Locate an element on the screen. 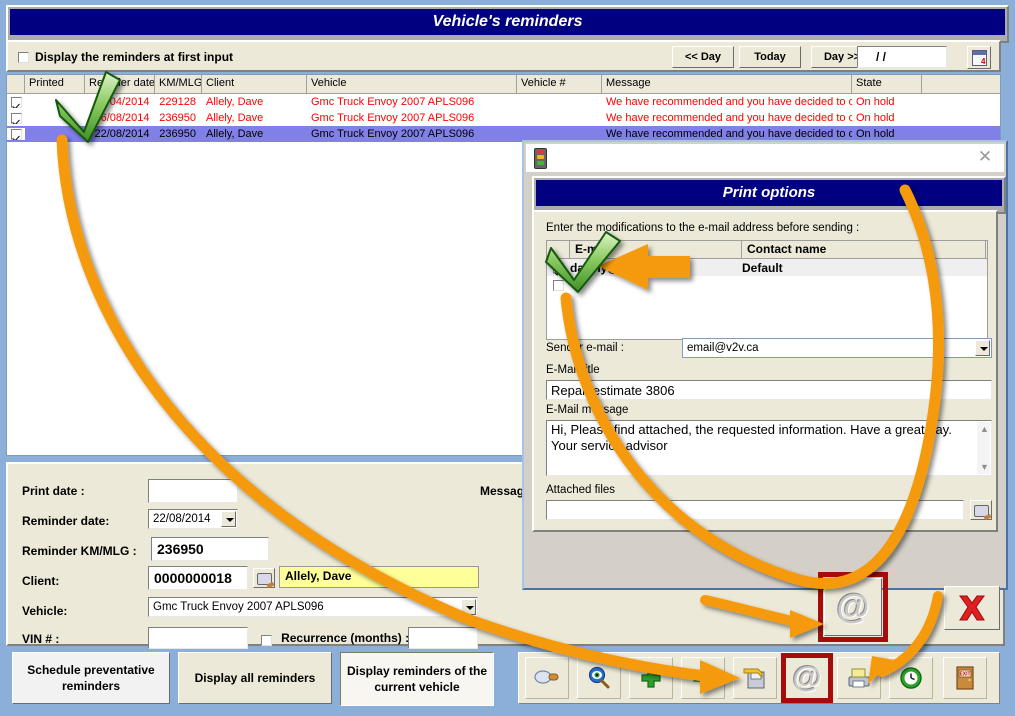  attach-file-button is located at coordinates (981, 510).